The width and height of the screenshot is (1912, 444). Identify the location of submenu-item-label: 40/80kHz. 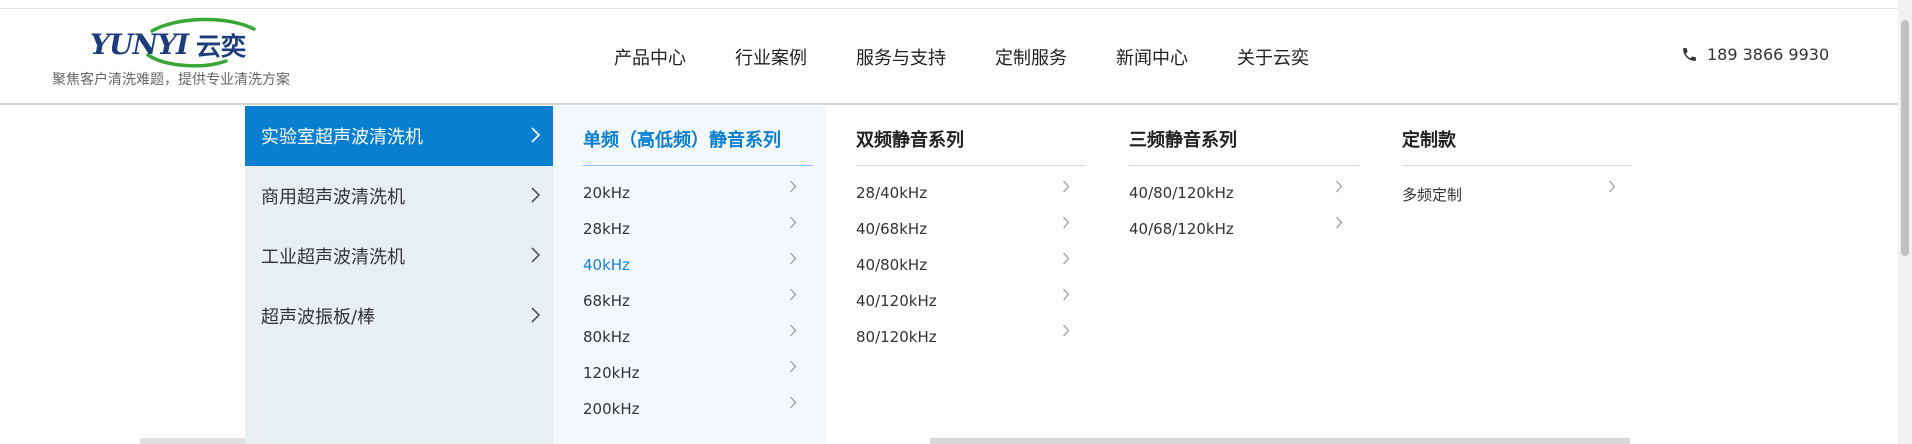
(892, 265).